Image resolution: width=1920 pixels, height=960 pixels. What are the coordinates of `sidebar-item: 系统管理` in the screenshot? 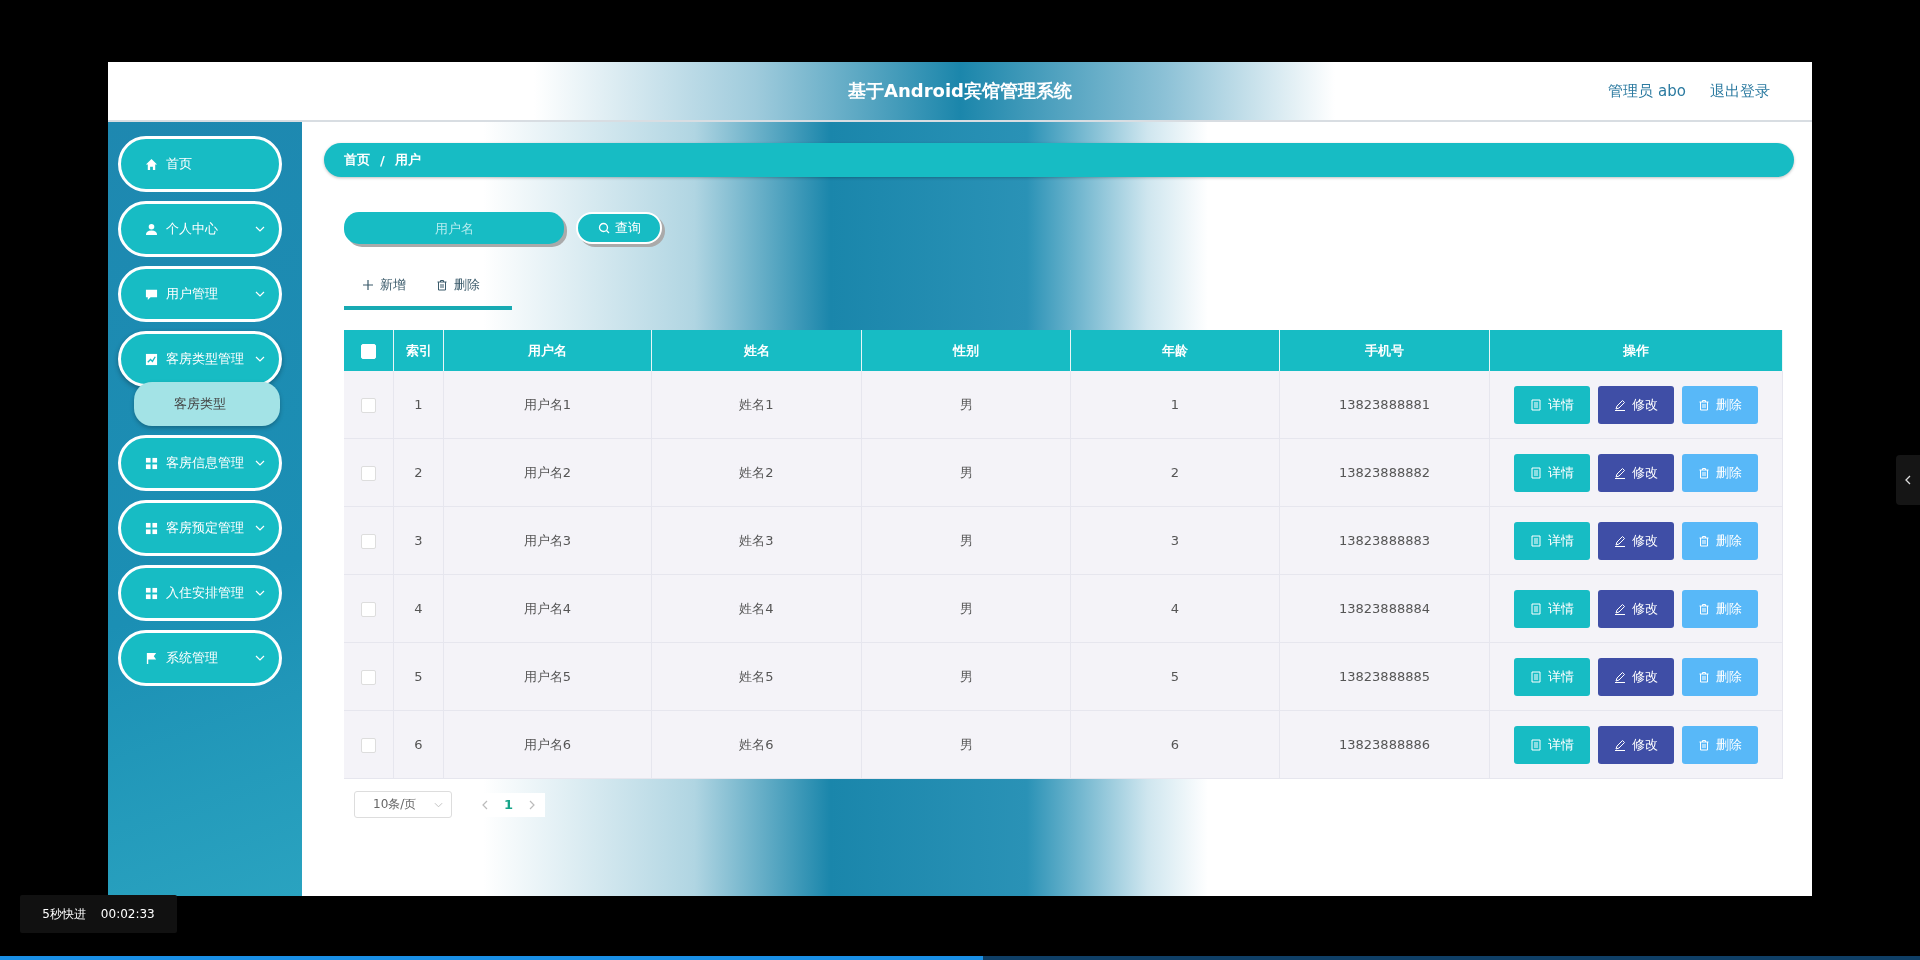 It's located at (200, 658).